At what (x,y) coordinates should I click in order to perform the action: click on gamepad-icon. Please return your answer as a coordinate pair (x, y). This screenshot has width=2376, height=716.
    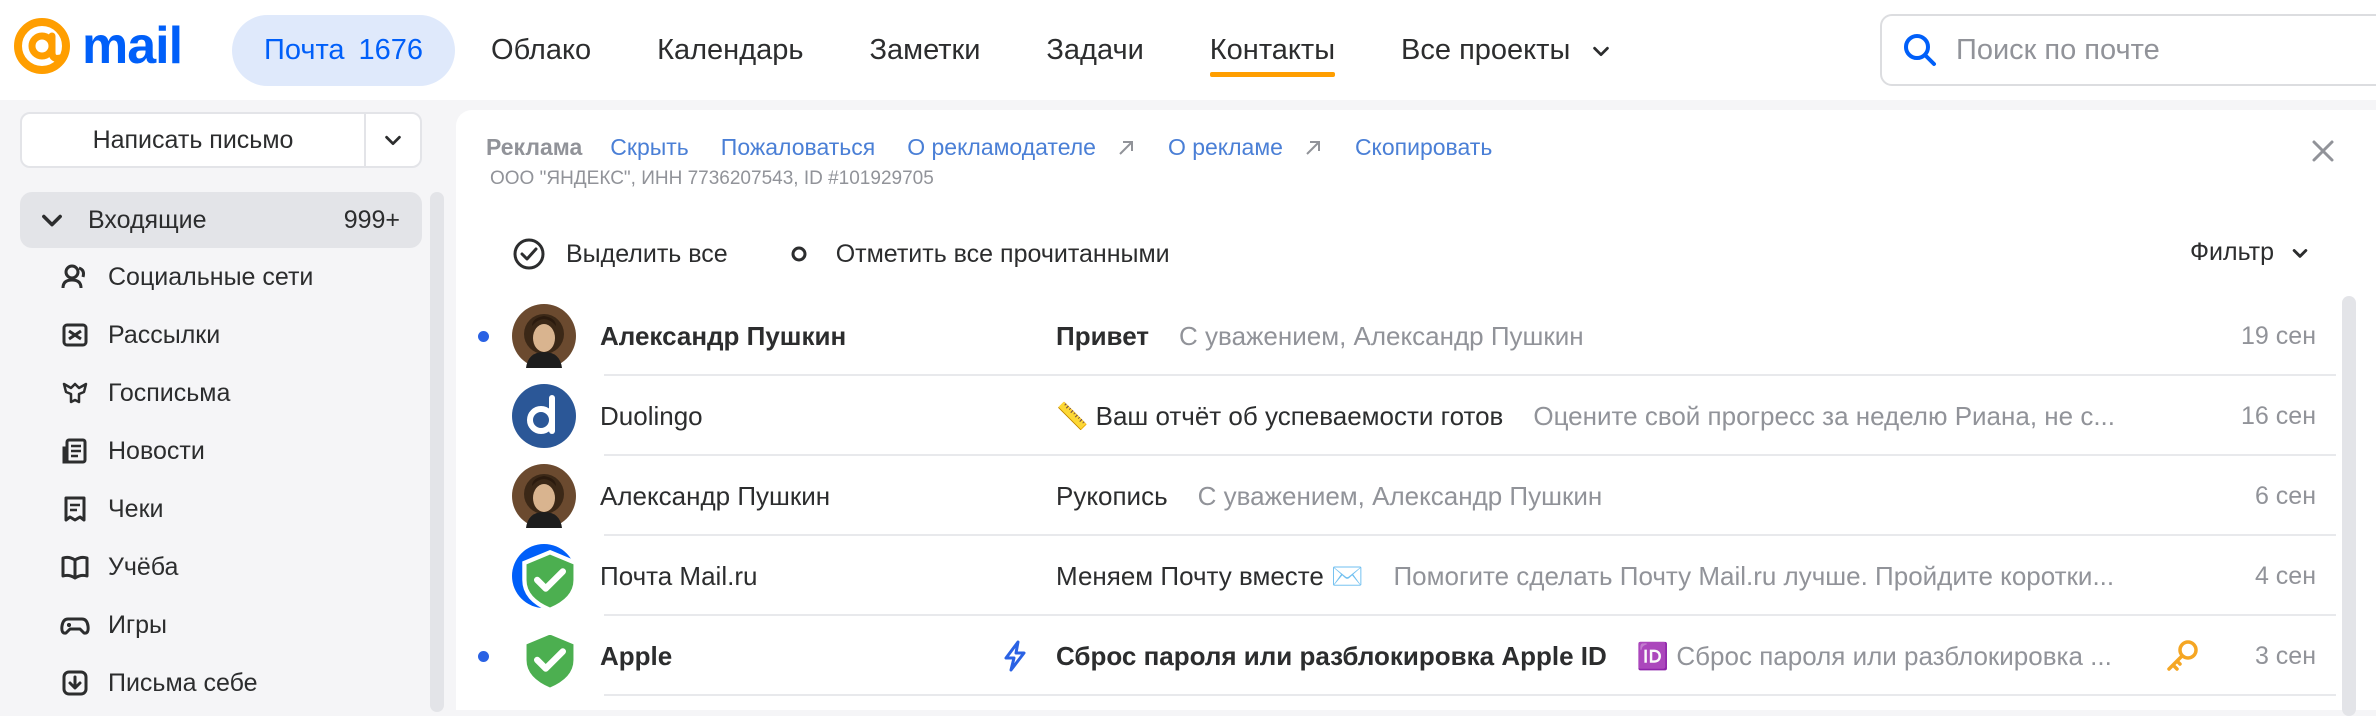
    Looking at the image, I should click on (75, 626).